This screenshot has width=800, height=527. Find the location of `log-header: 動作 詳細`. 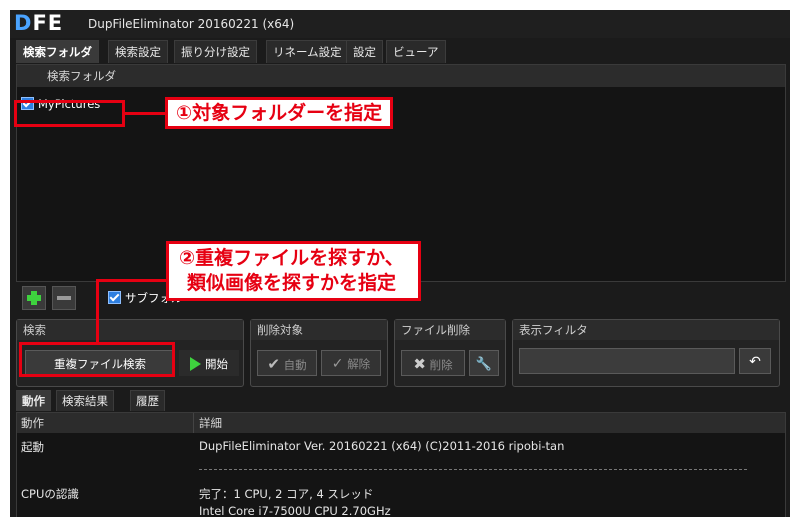

log-header: 動作 詳細 is located at coordinates (401, 423).